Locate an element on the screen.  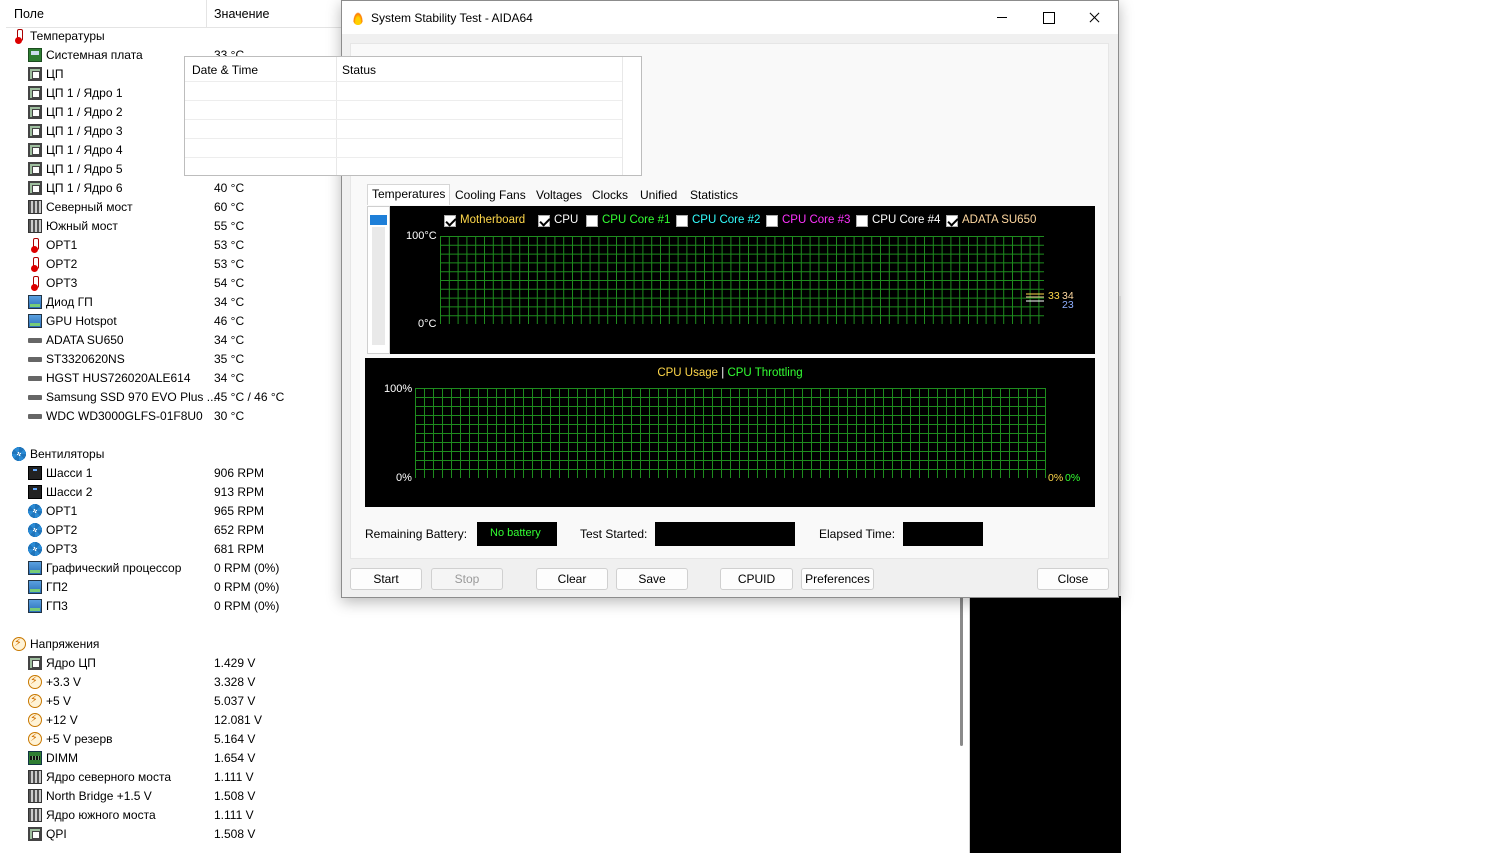
dimm-icon is located at coordinates (35, 758).